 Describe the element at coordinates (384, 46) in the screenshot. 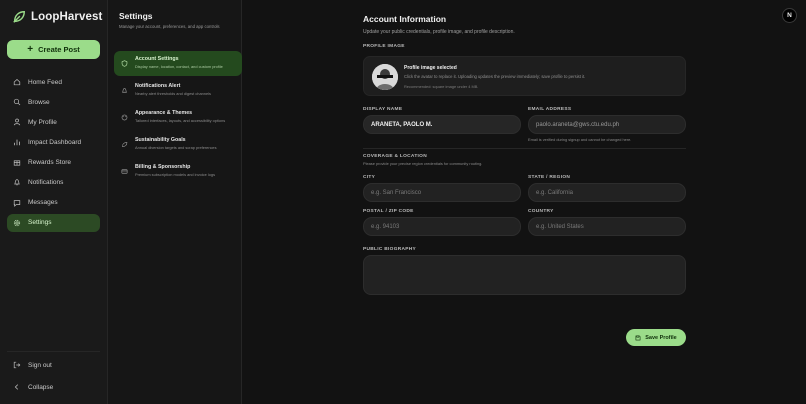

I see `profile-image-label: PROFILE IMAGE` at that location.